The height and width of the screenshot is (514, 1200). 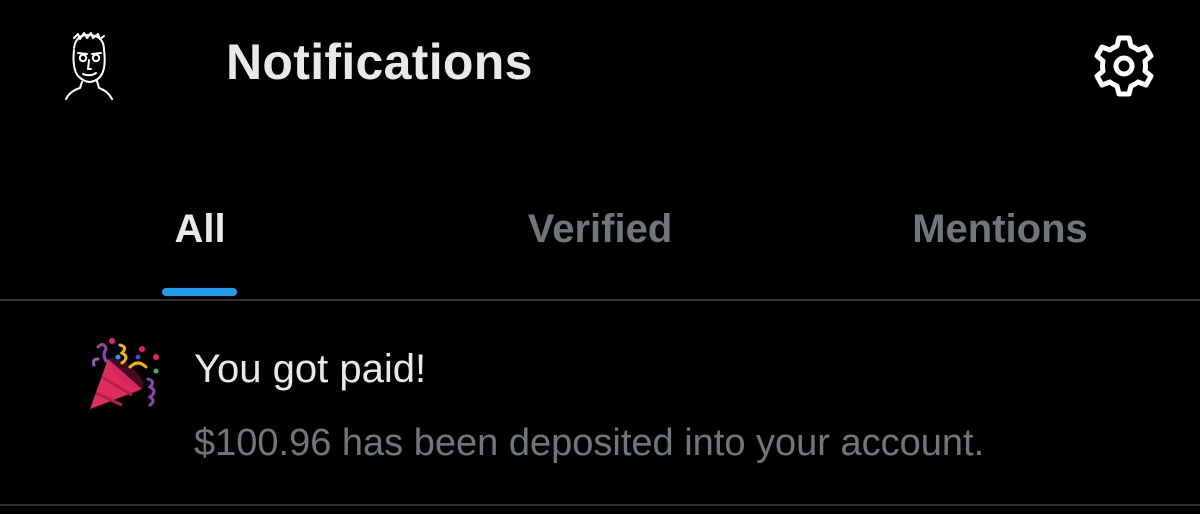 I want to click on gear-icon, so click(x=1124, y=66).